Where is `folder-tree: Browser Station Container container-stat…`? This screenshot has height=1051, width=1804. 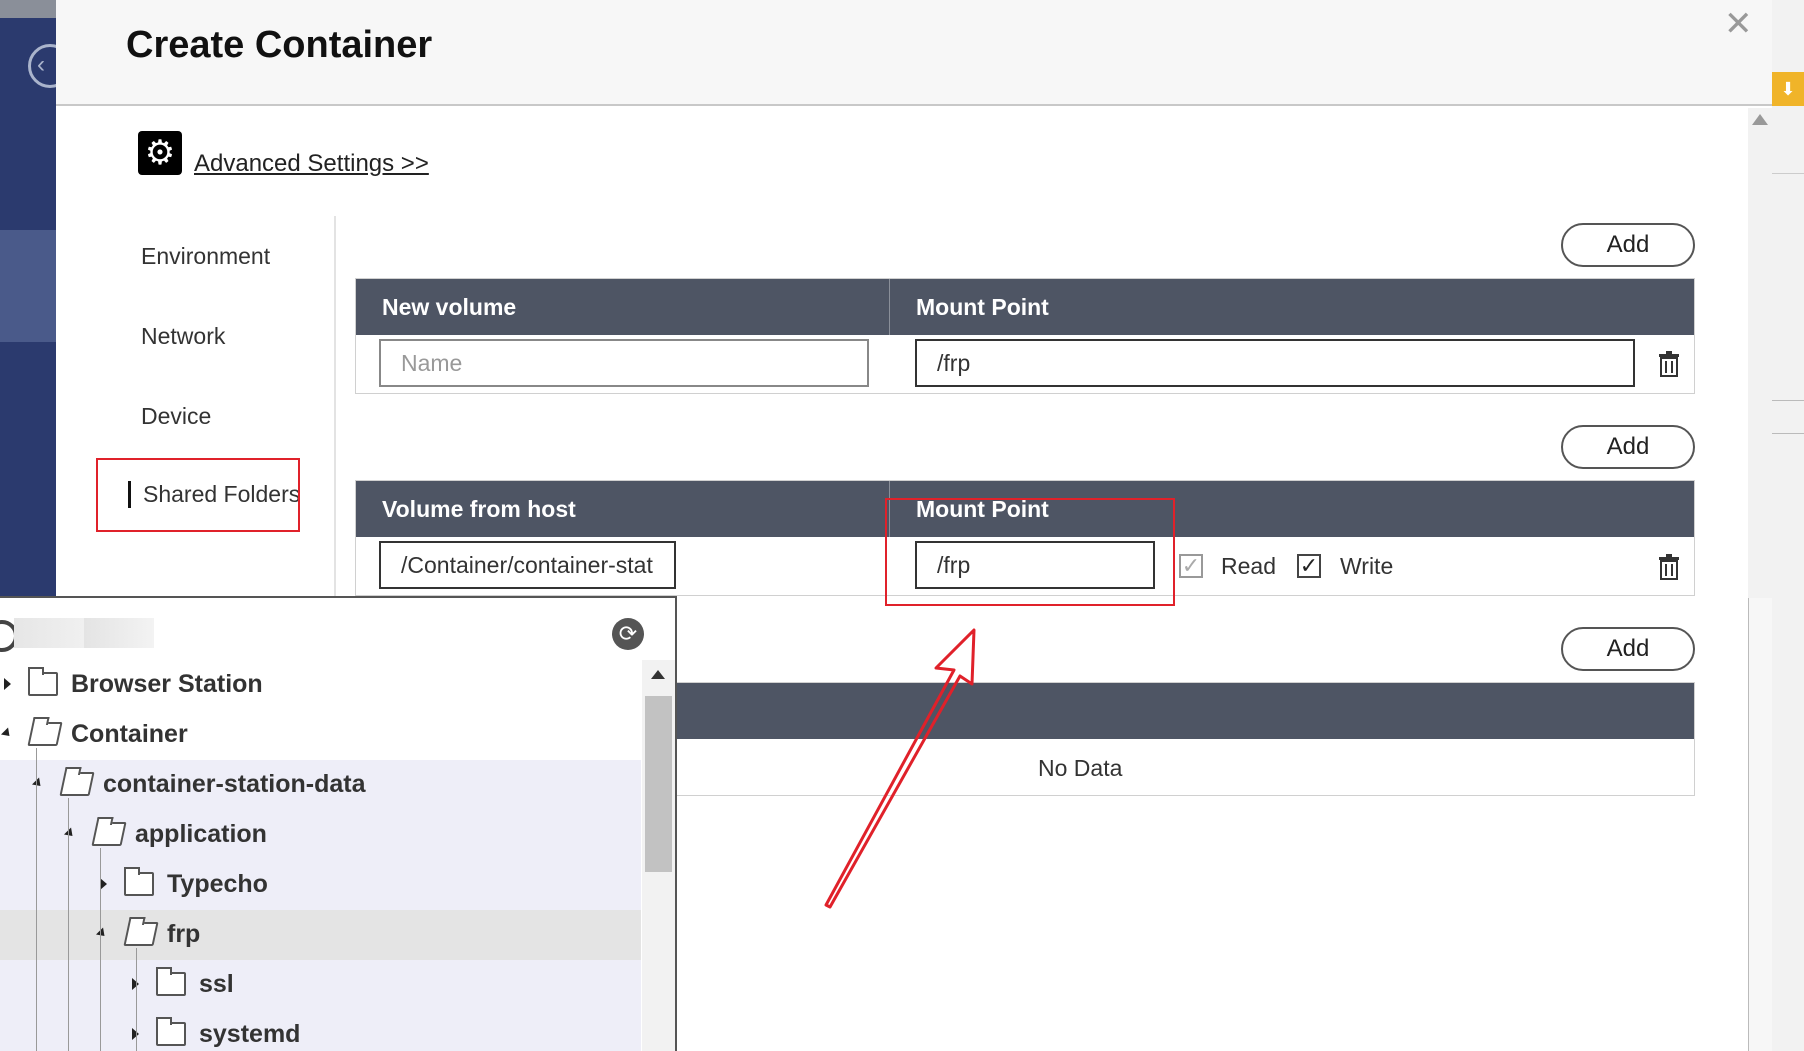 folder-tree: Browser Station Container container-stat… is located at coordinates (320, 855).